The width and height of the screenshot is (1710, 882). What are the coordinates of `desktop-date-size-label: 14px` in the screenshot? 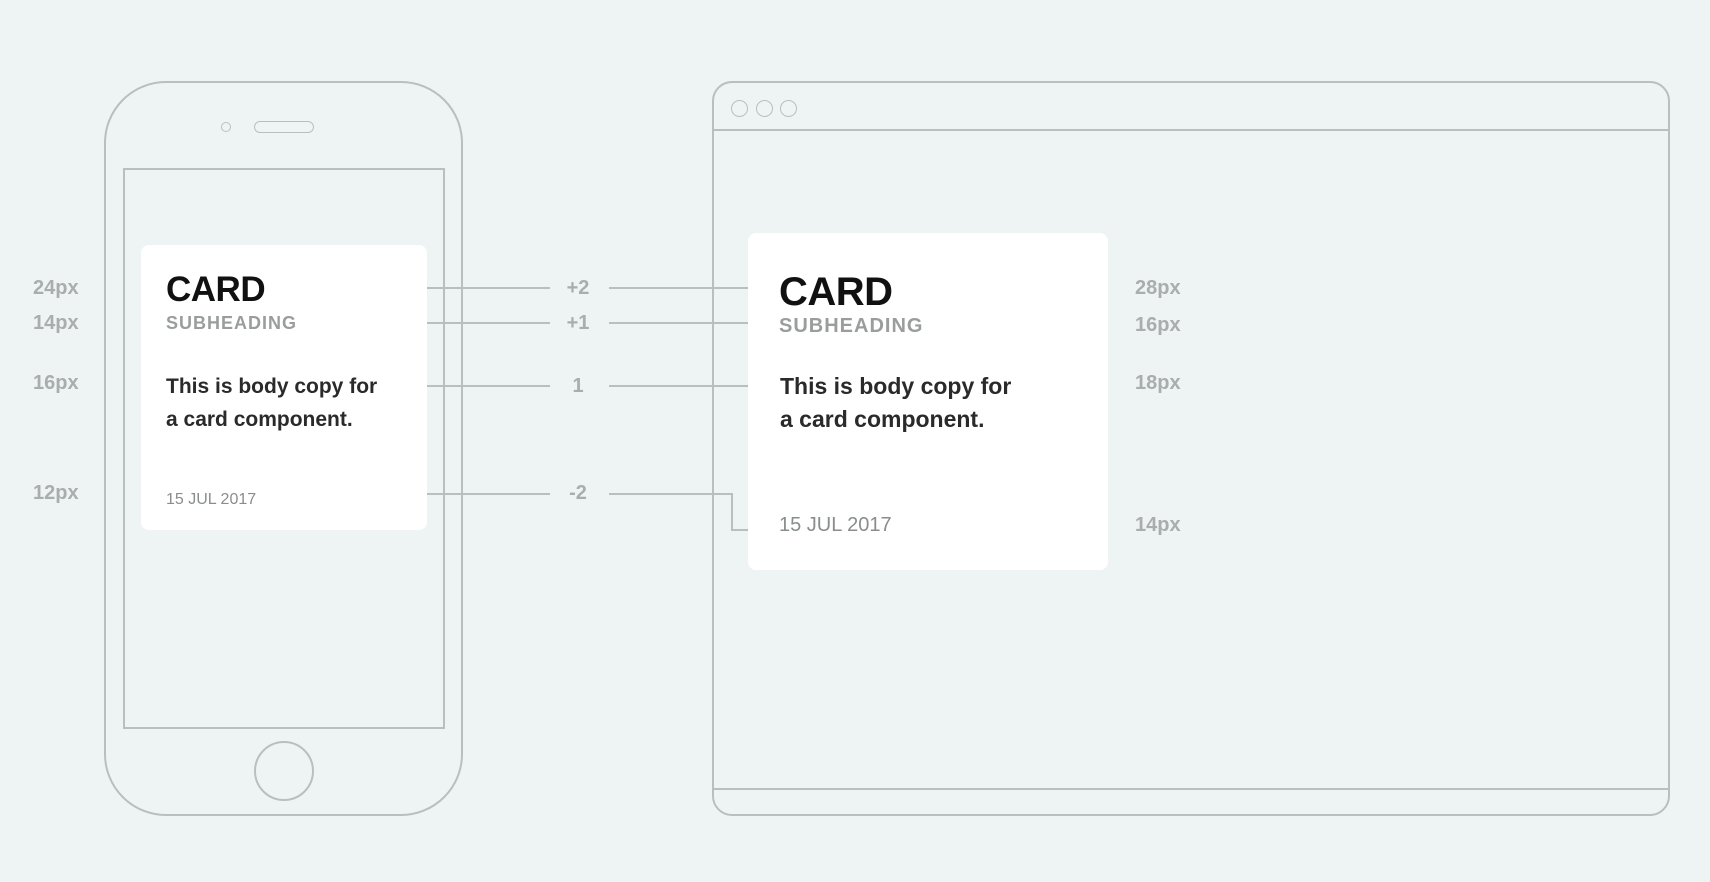 It's located at (1158, 525).